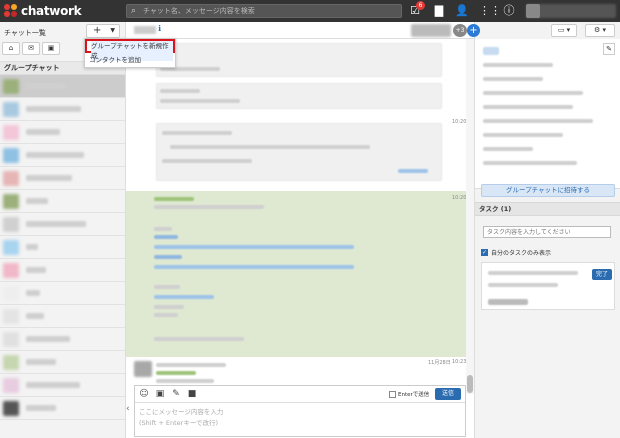 Image resolution: width=620 pixels, height=438 pixels. What do you see at coordinates (602, 274) in the screenshot?
I see `task-done-button: 完了` at bounding box center [602, 274].